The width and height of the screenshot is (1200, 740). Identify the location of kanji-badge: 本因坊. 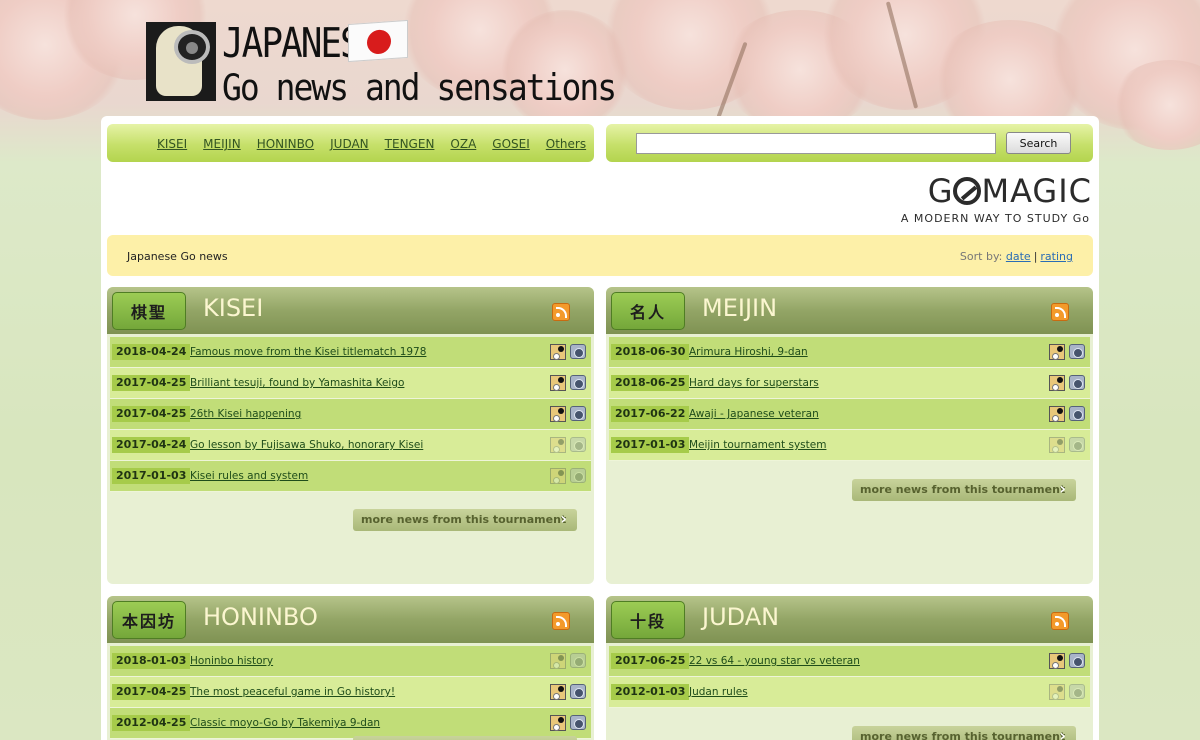
(149, 620).